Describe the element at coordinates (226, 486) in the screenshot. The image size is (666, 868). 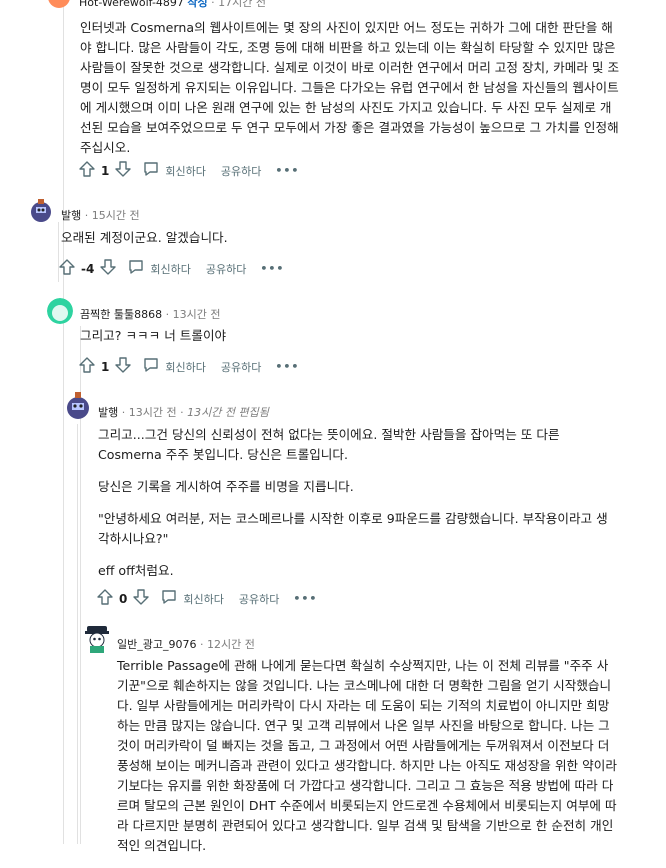
I see `comment-paragraph: 당신은 기록을 게시하여 주주를 비명을 지릅니다.` at that location.